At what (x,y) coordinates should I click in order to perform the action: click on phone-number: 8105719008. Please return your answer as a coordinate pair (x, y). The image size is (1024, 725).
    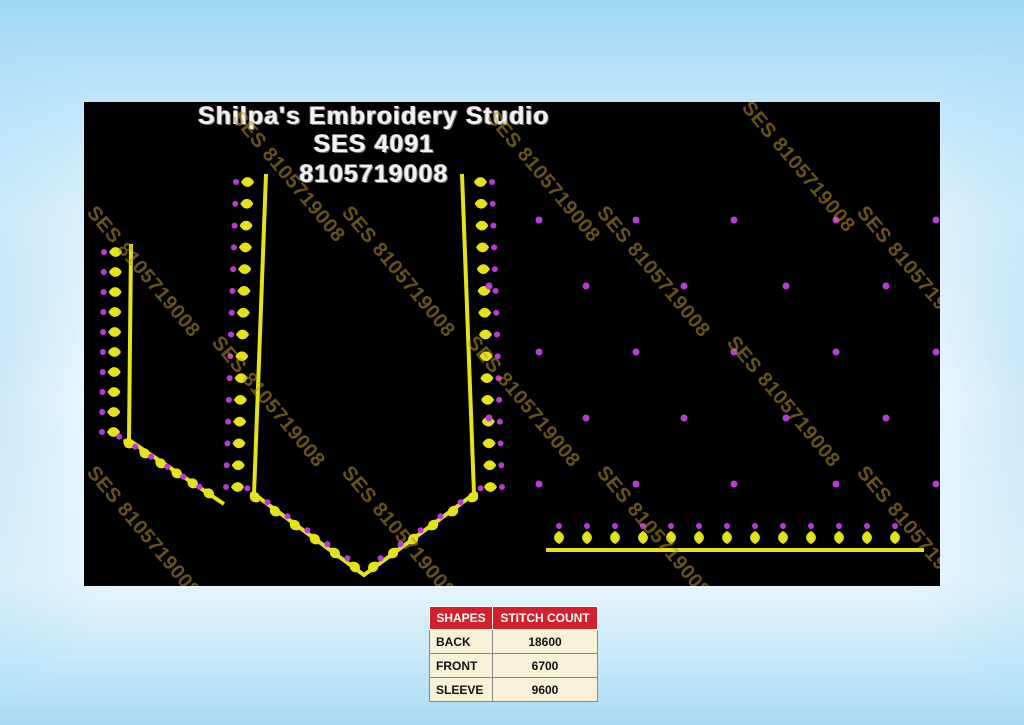
    Looking at the image, I should click on (374, 174).